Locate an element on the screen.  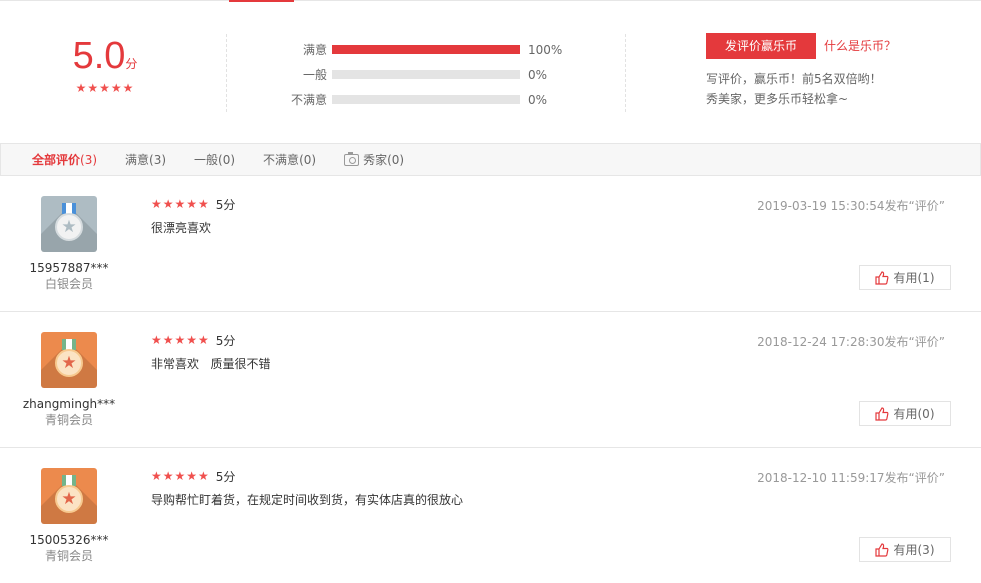
useful-button: 有用 (1) is located at coordinates (905, 277).